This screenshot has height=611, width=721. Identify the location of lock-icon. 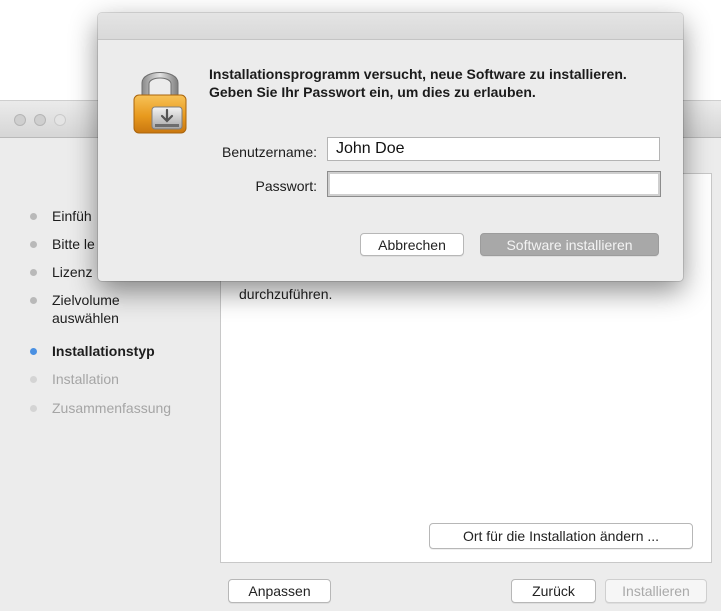
(160, 103).